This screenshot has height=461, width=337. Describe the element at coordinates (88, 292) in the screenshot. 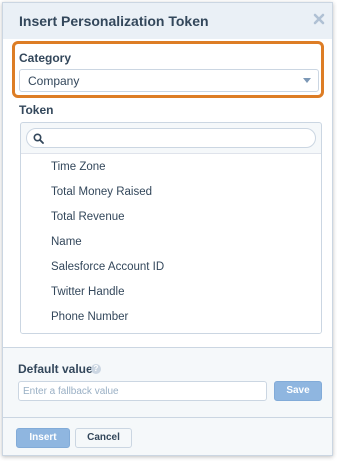

I see `token-item-twitter-handle: Twitter Handle` at that location.